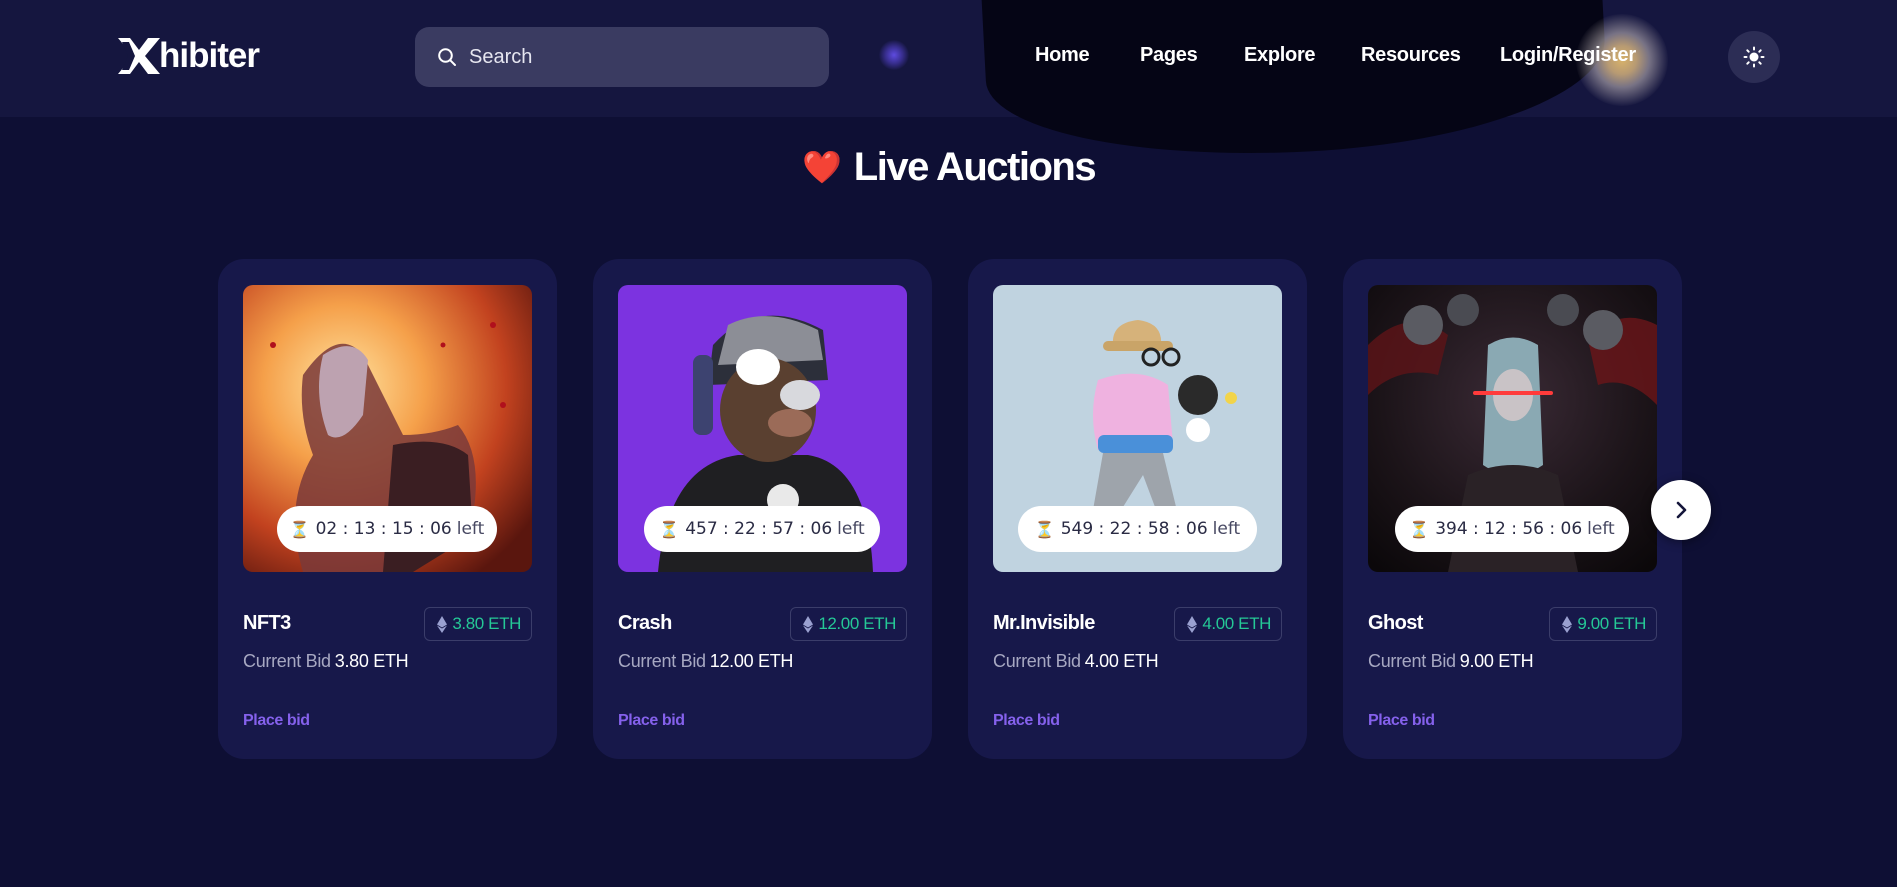 The image size is (1897, 887). I want to click on countdown-value: 02 : 13 : 15 : 06, so click(383, 529).